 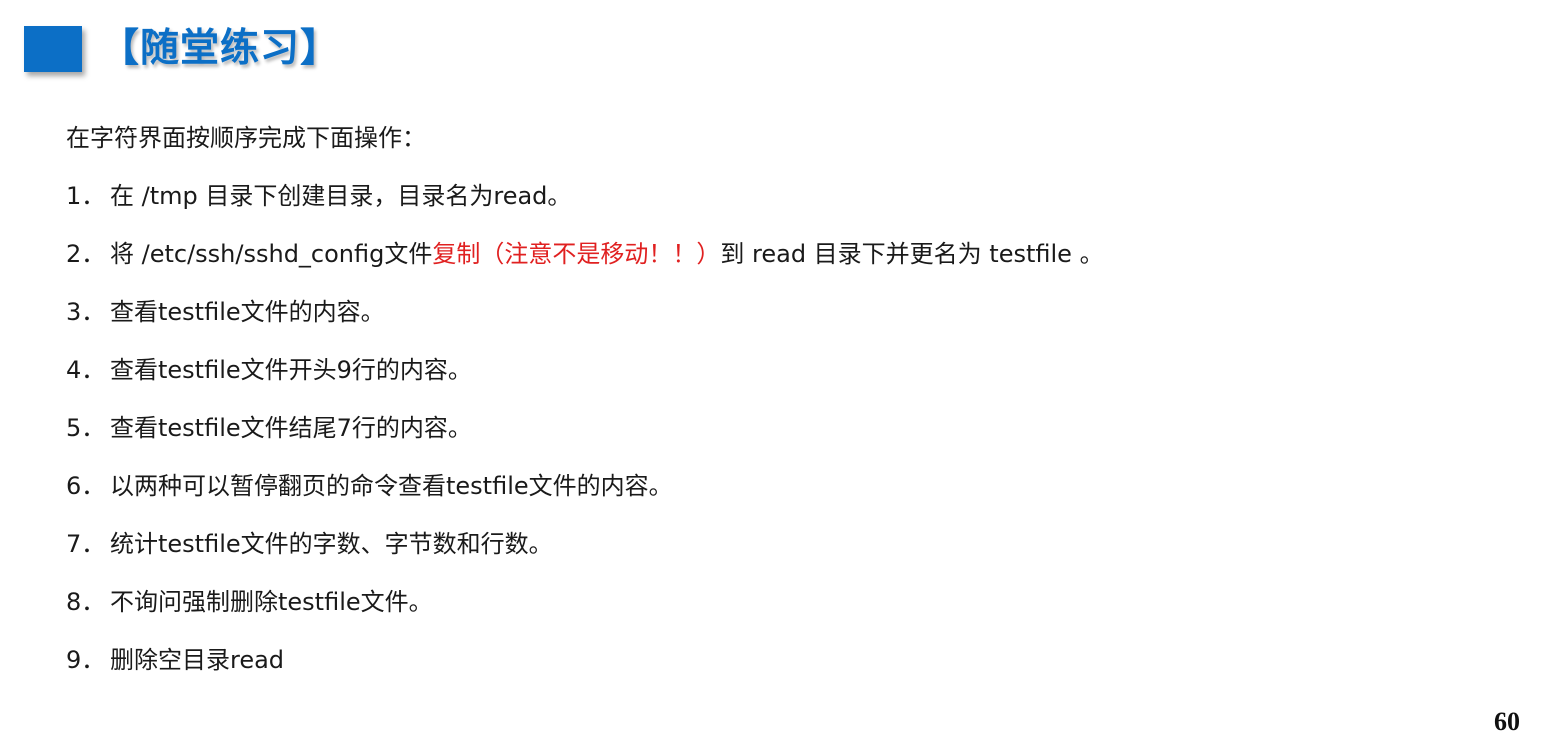 I want to click on step-5: 5． 查看testfile文件结尾7行的内容。, so click(x=786, y=428).